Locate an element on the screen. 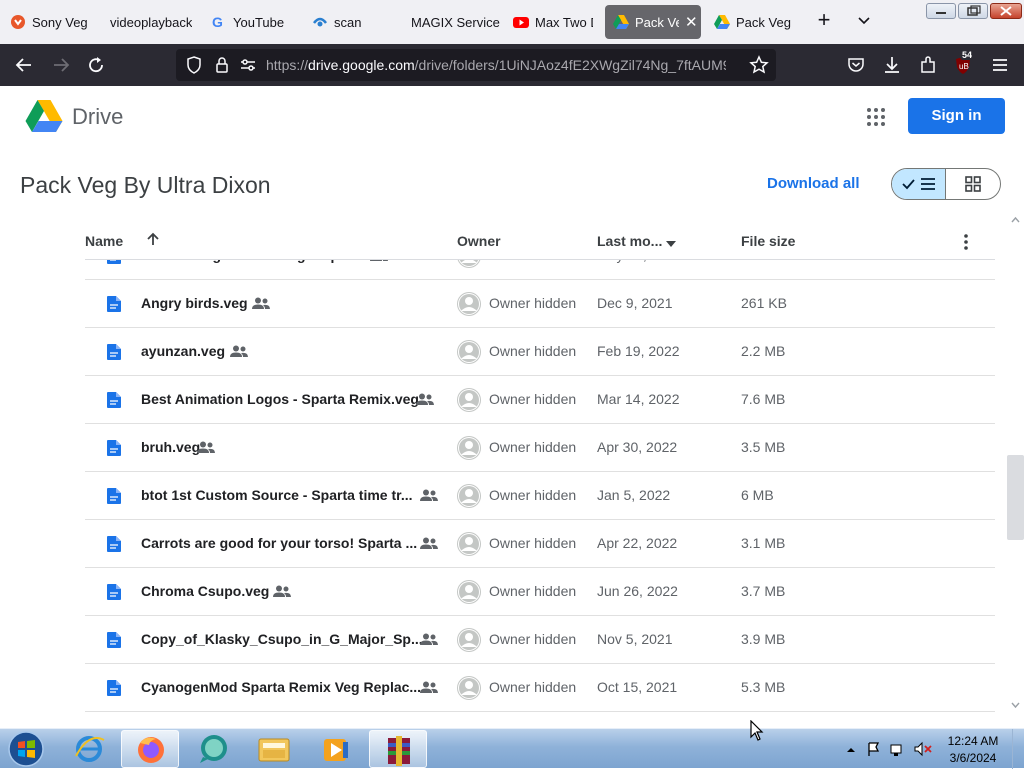 Image resolution: width=1024 pixels, height=774 pixels. restore-button is located at coordinates (973, 11).